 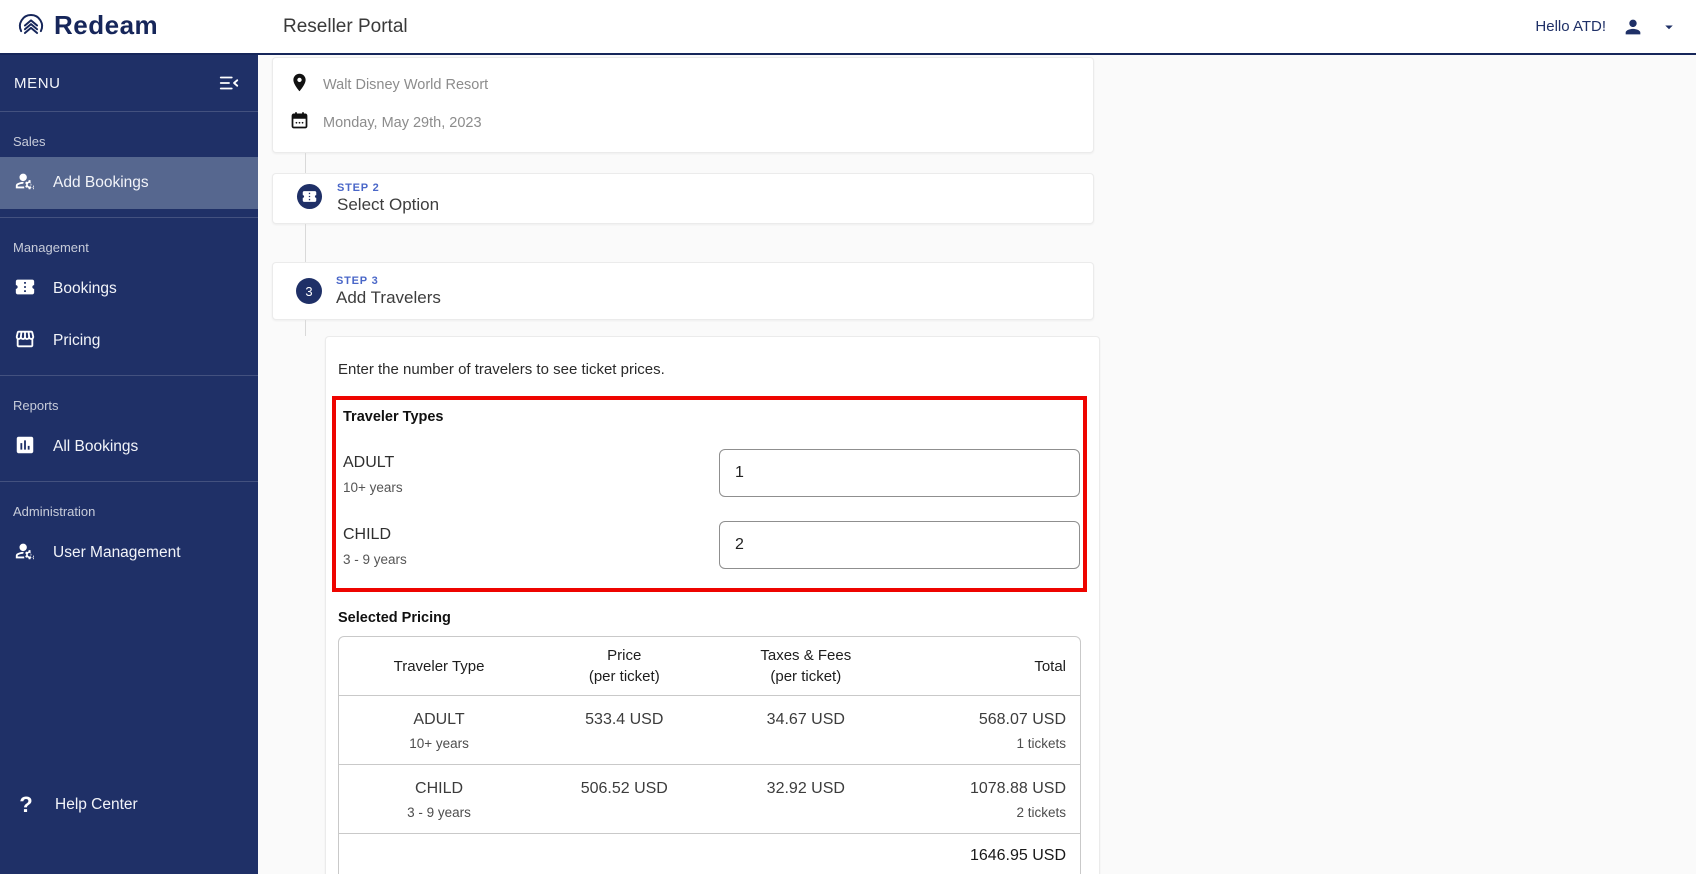 I want to click on step-2-label: STEP 2, so click(x=358, y=188).